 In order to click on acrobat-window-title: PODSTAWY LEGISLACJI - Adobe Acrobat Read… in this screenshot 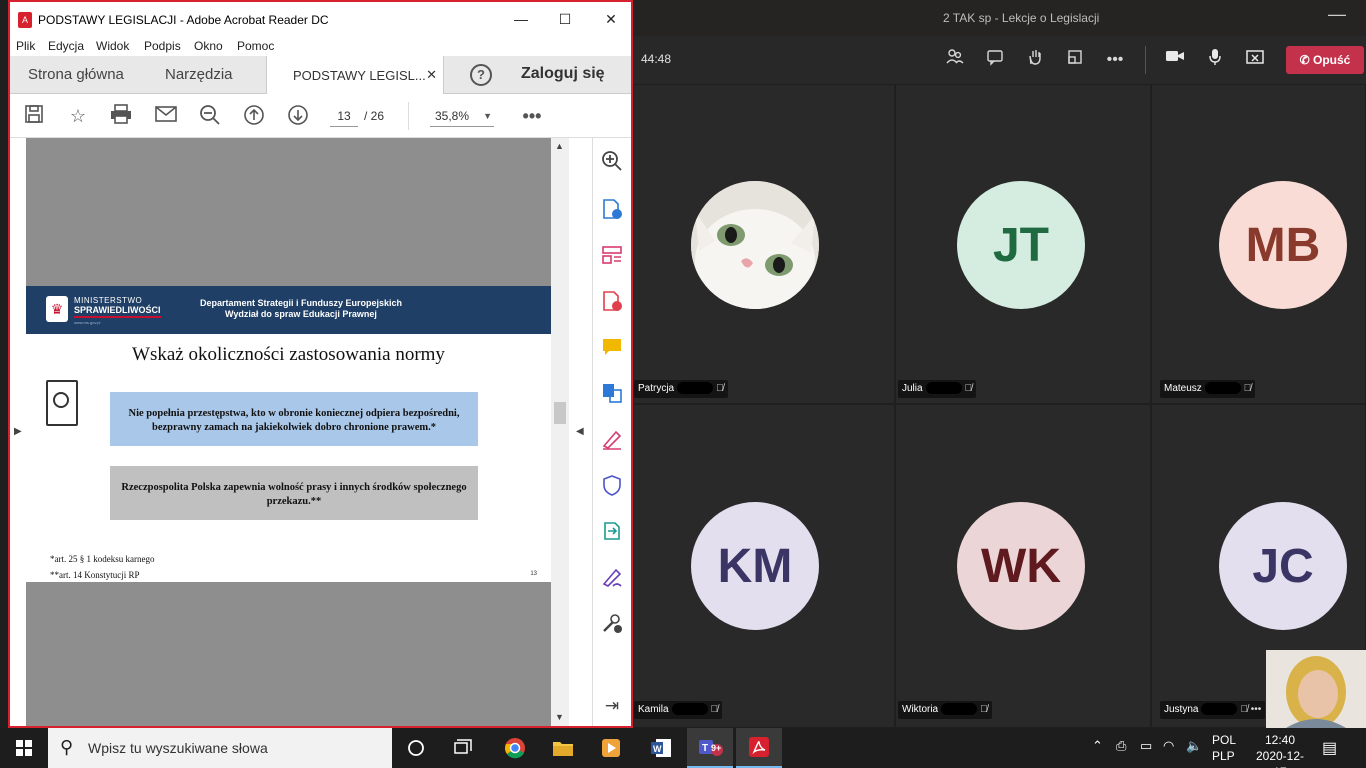, I will do `click(183, 20)`.